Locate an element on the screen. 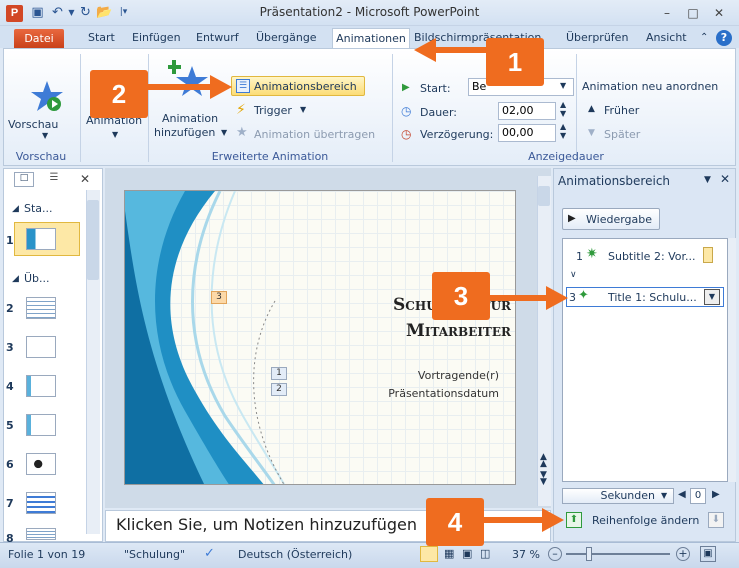 This screenshot has width=739, height=568. anim-item-3-number: 3 is located at coordinates (572, 297).